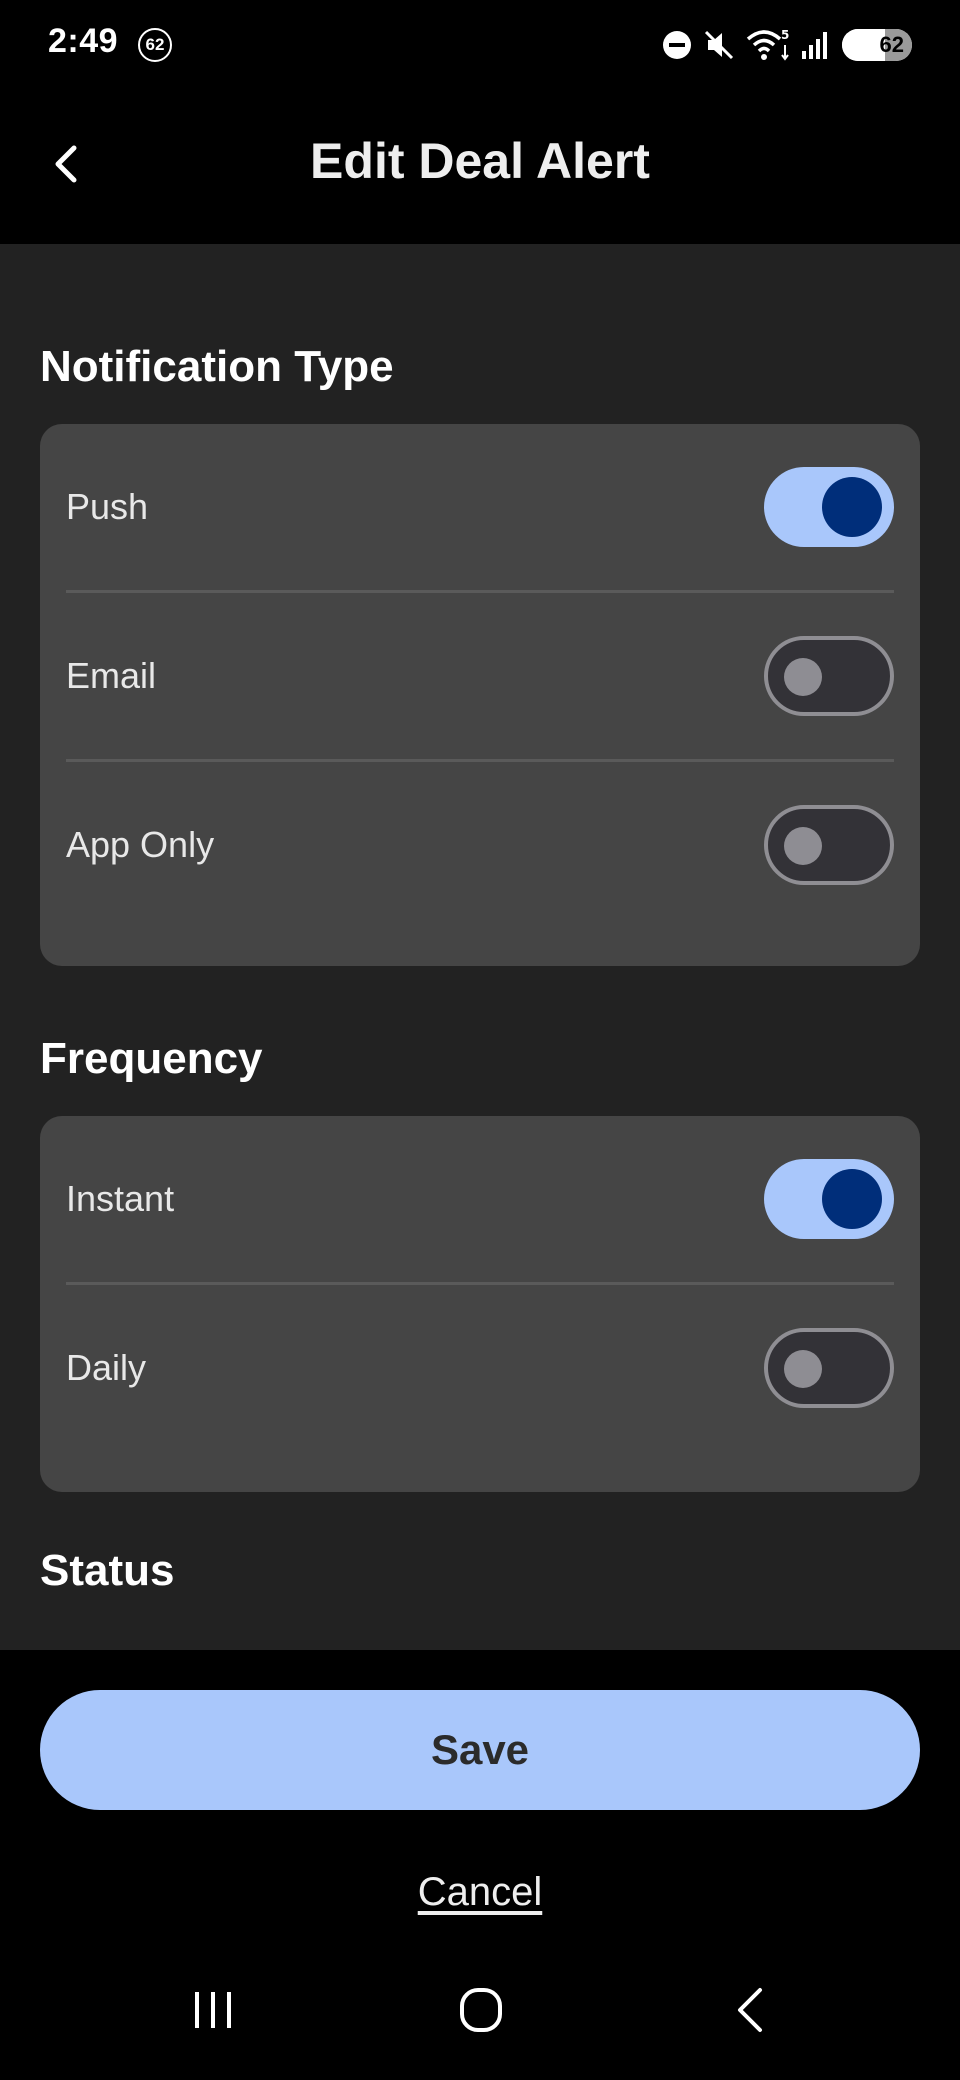 The image size is (960, 2080). What do you see at coordinates (814, 45) in the screenshot?
I see `signal-icon` at bounding box center [814, 45].